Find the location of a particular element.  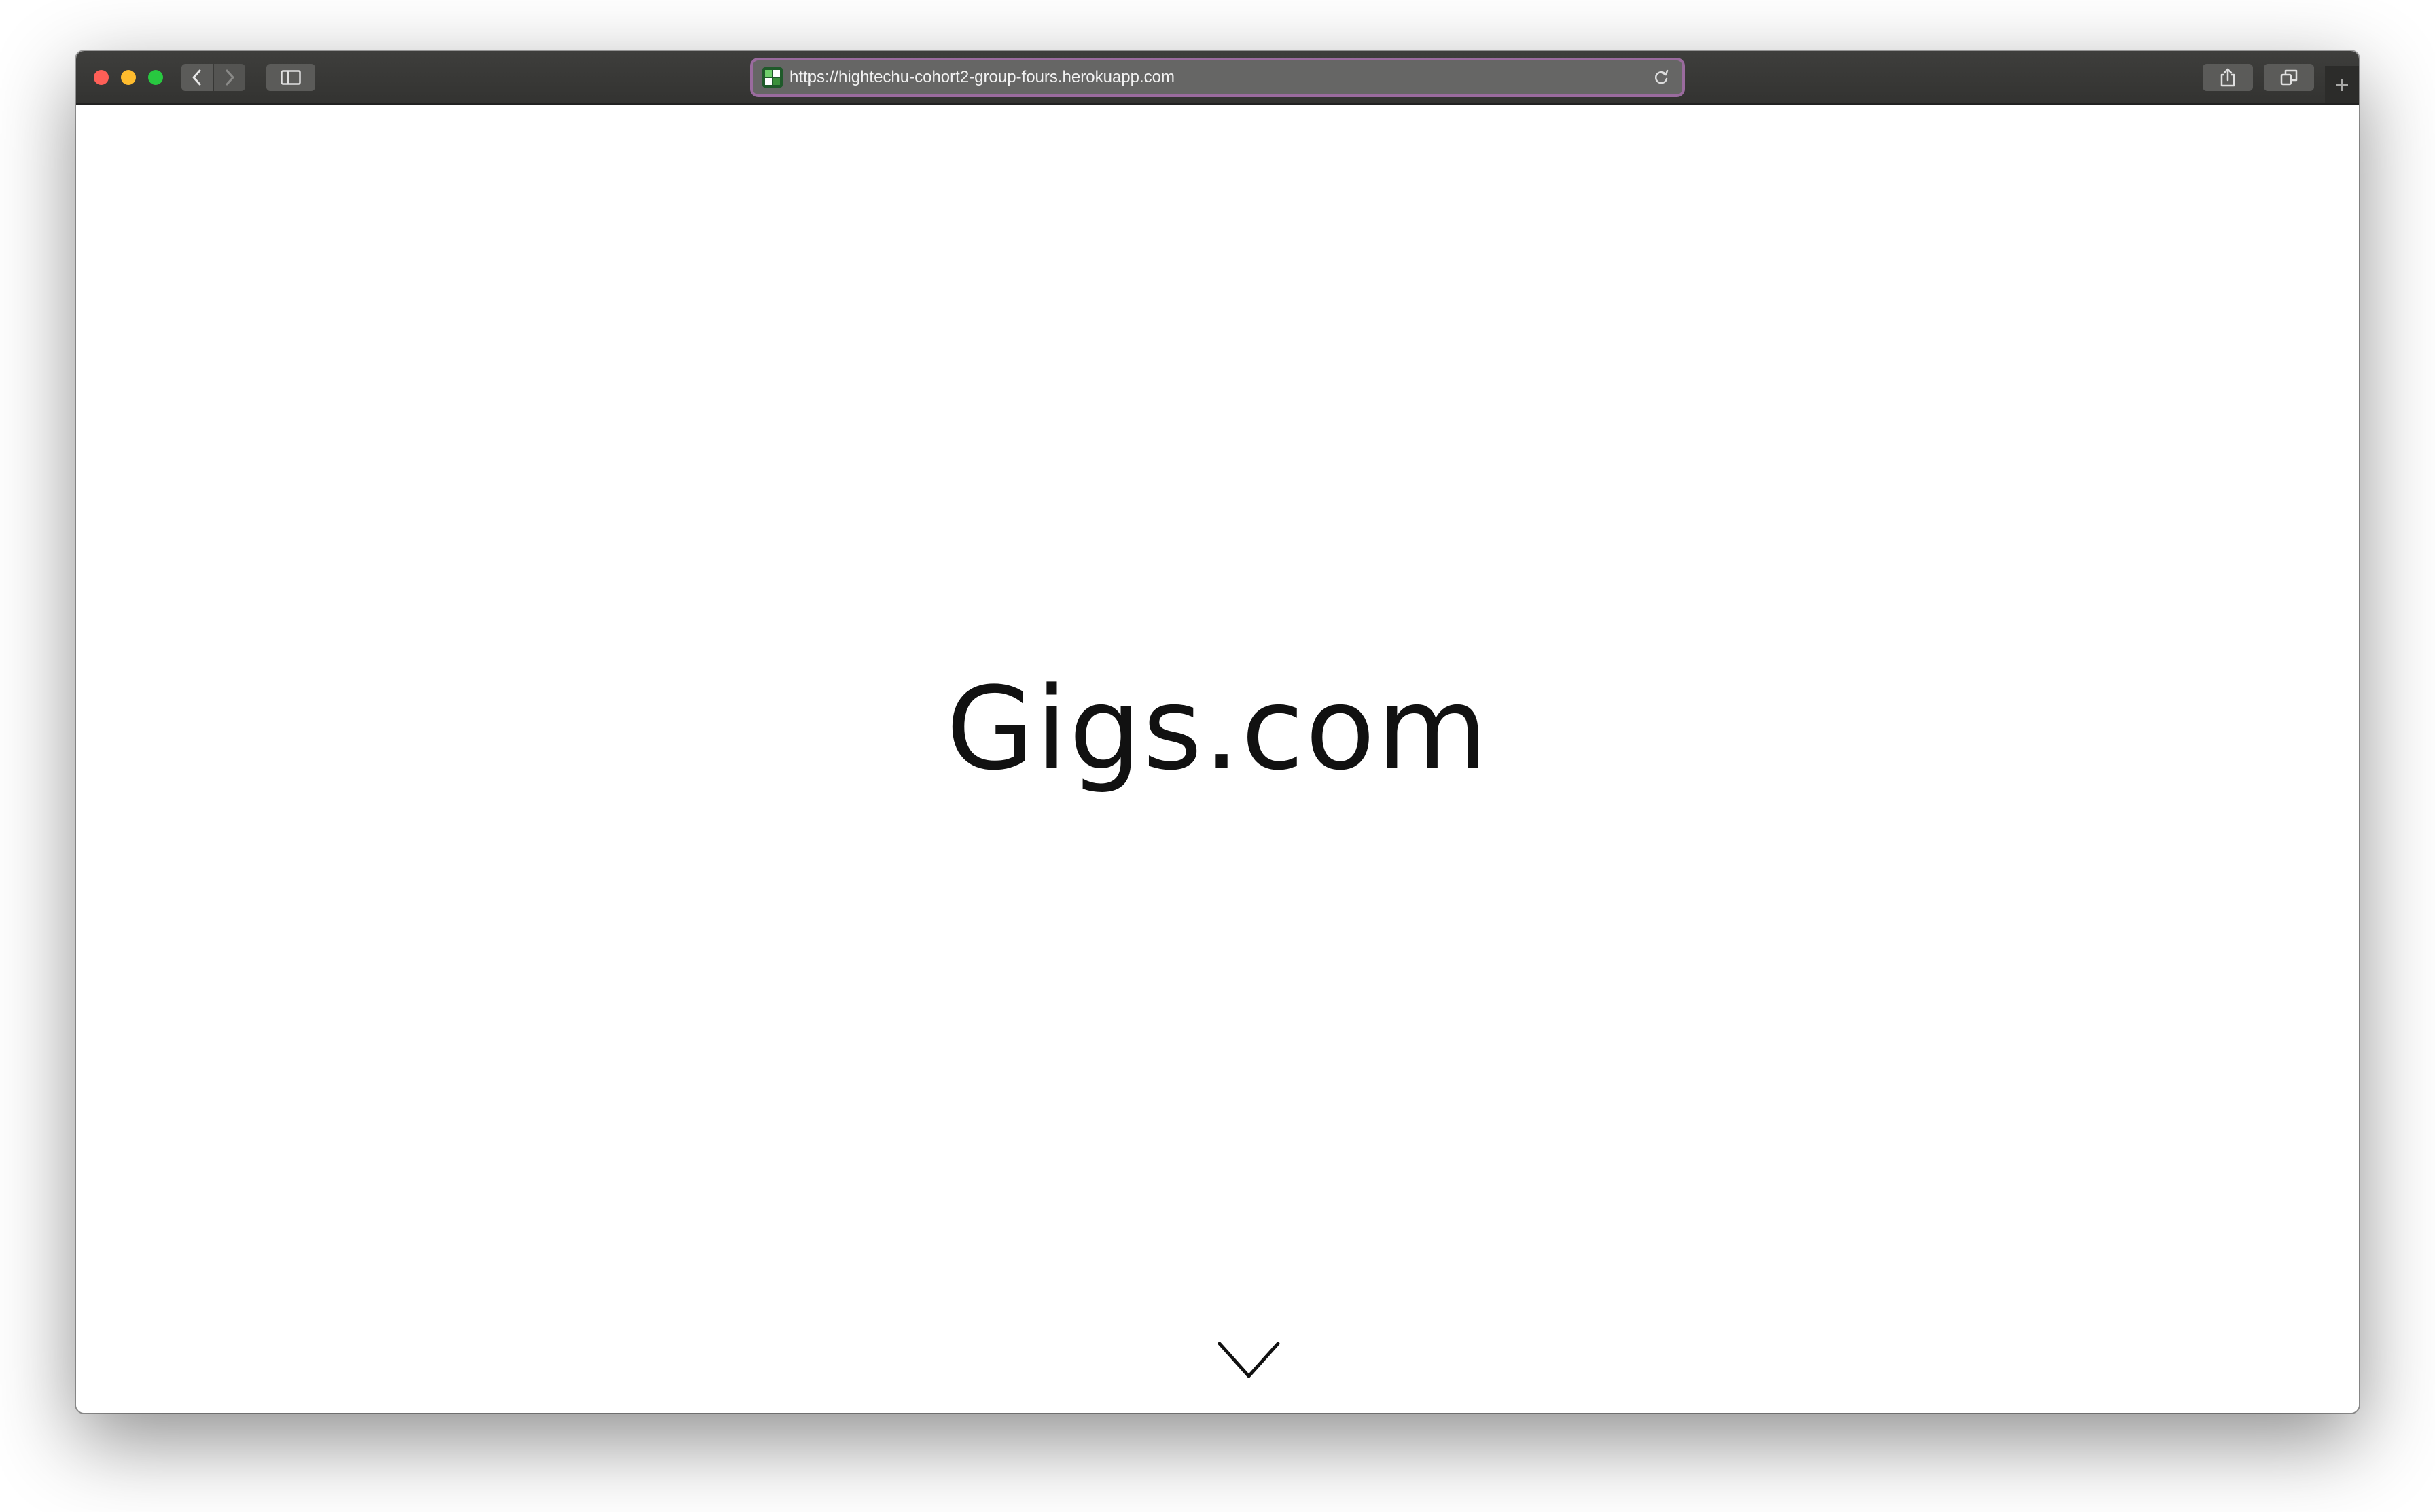

close-window-button is located at coordinates (101, 77).